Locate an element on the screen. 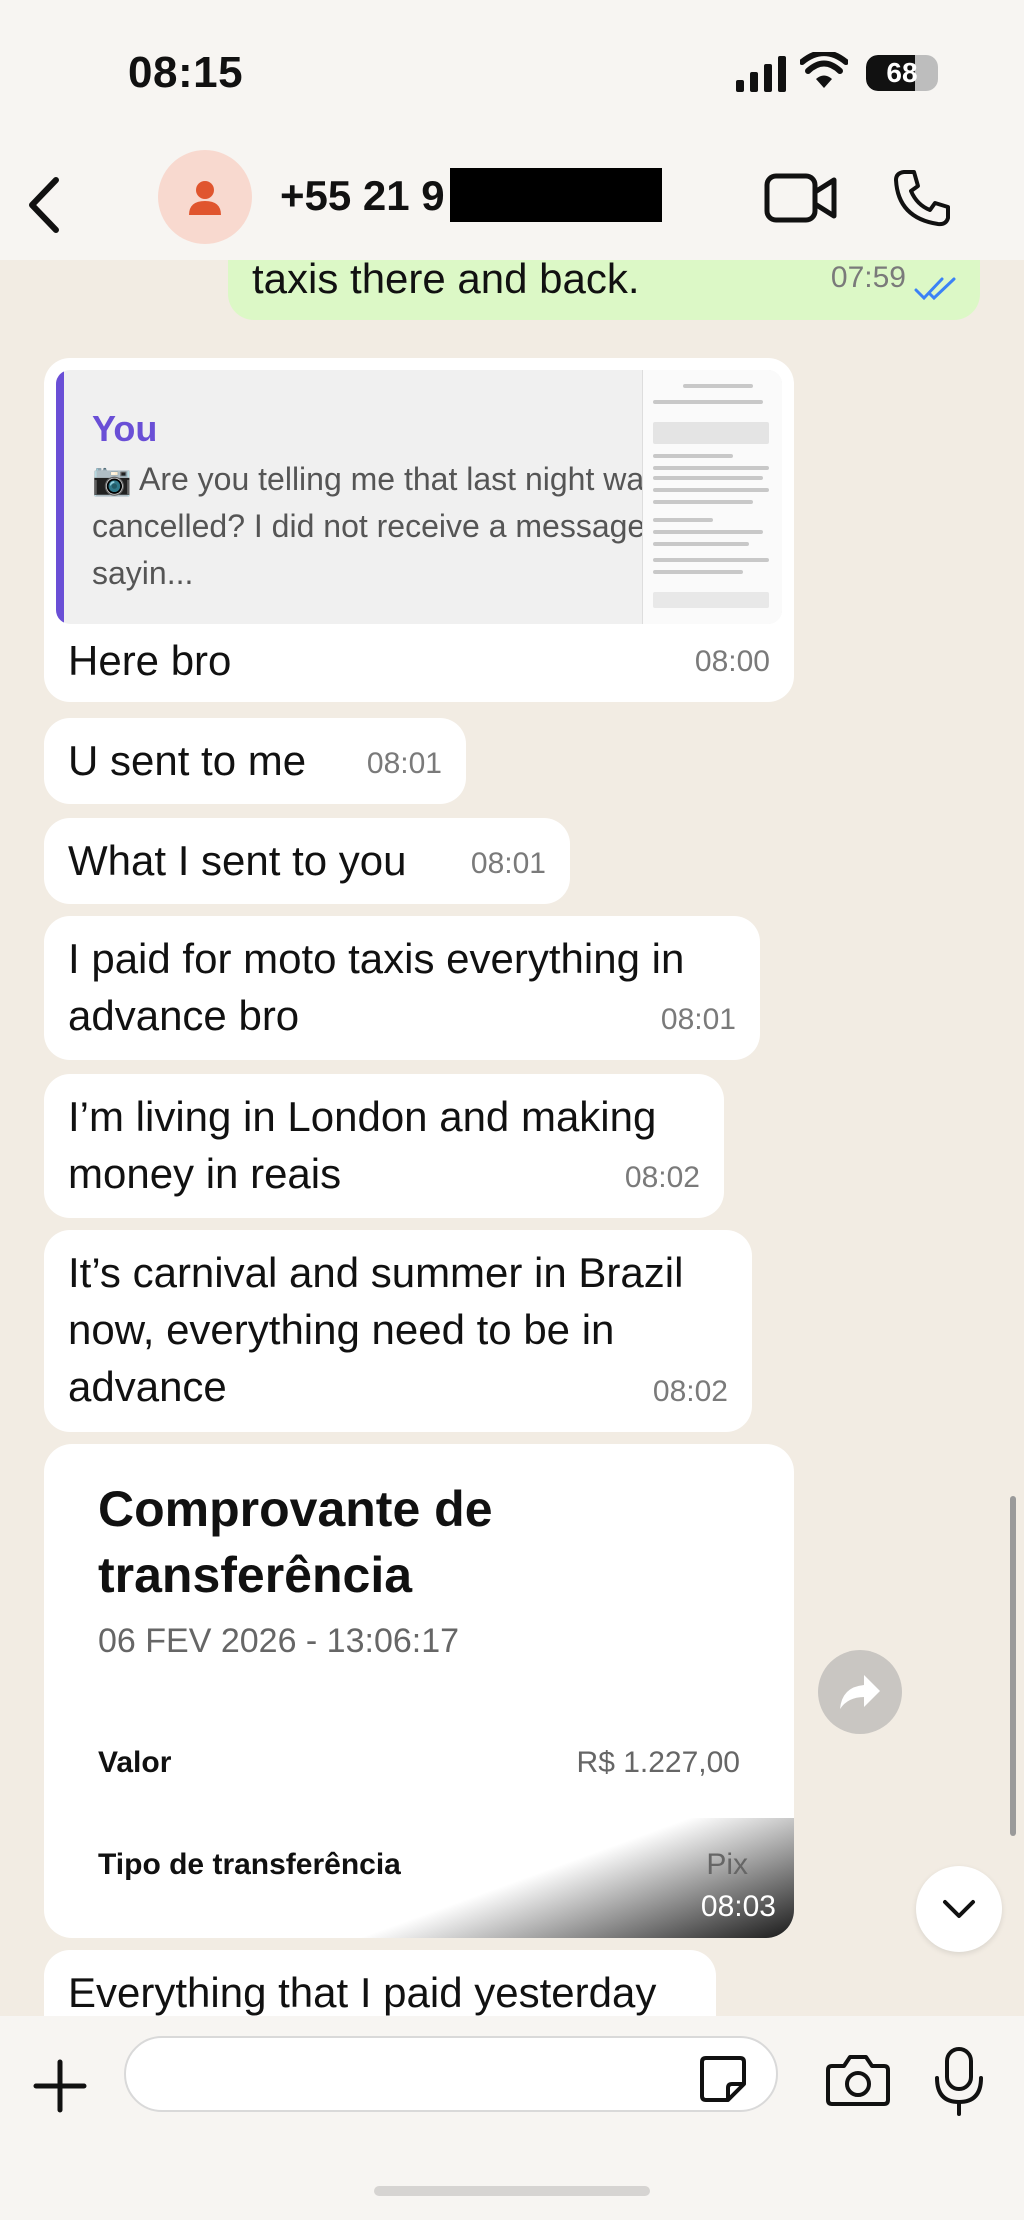 The image size is (1024, 2220). chat-header: +55 21 9 is located at coordinates (512, 205).